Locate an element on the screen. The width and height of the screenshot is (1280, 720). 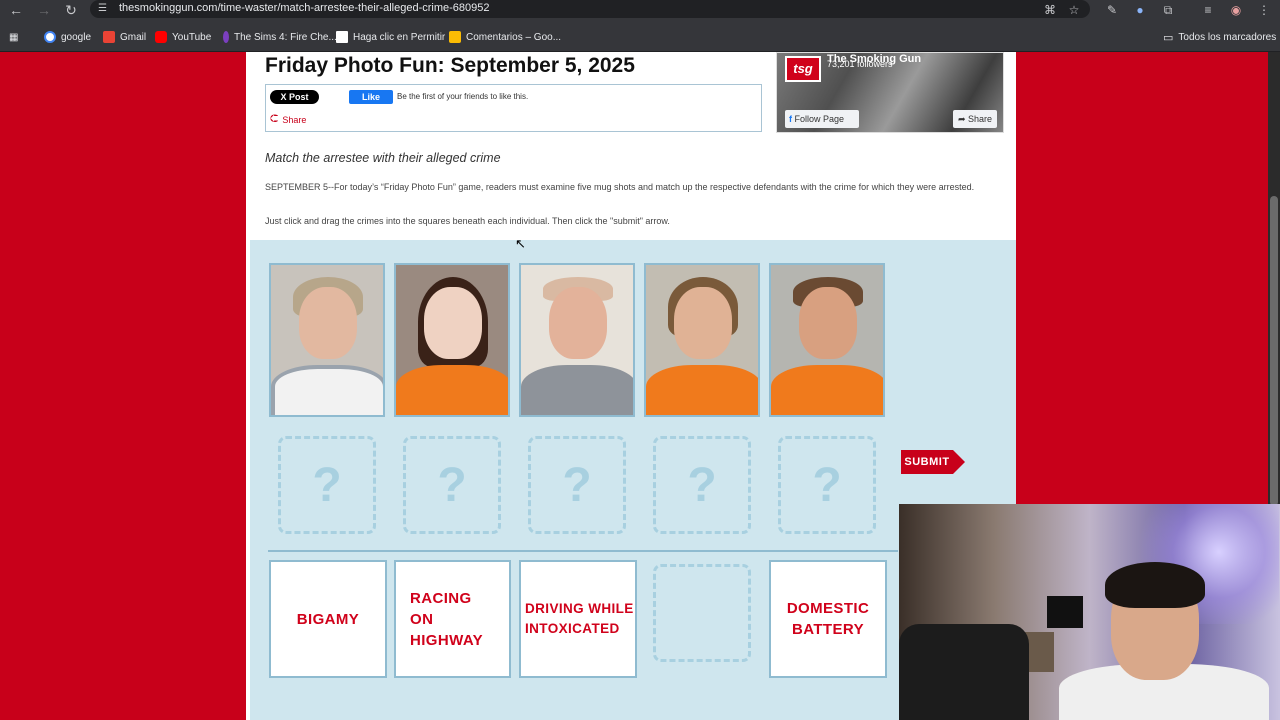
forward-icon: → is located at coordinates (44, 10).